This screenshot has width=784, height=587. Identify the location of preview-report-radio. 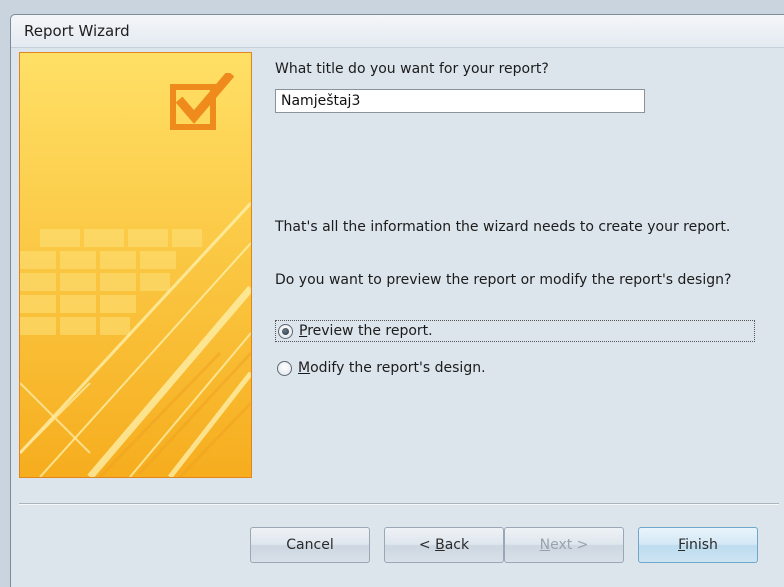
(285, 331).